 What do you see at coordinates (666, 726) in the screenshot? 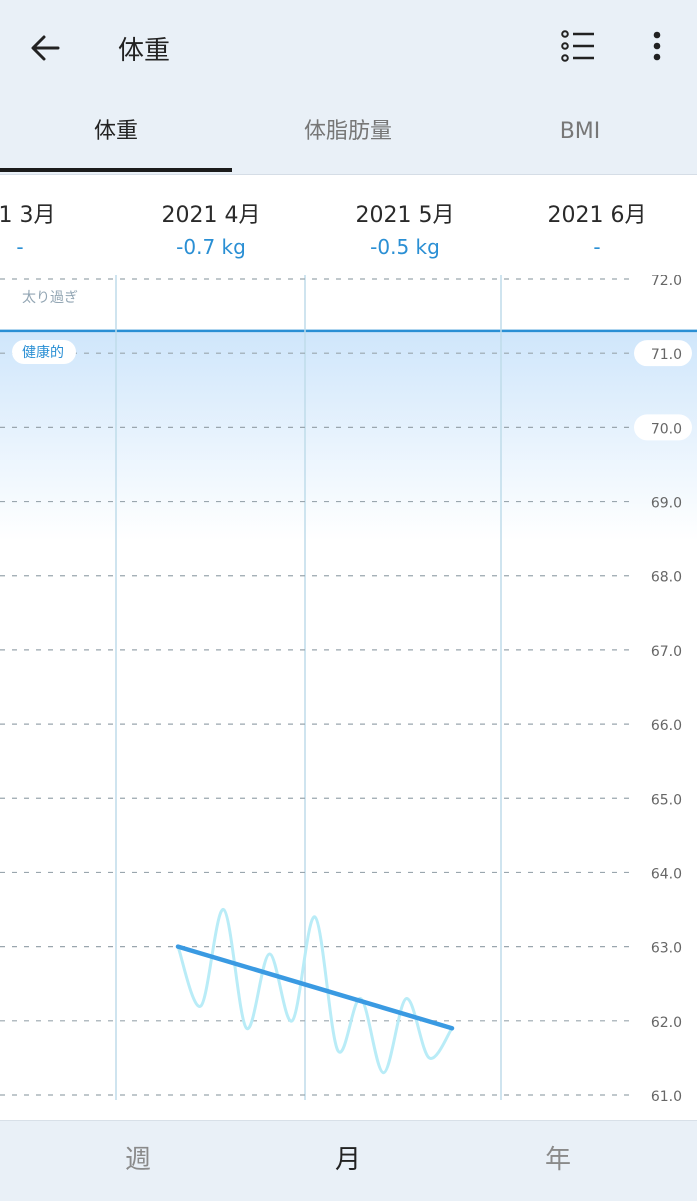
I see `y-tick-label: 66.0` at bounding box center [666, 726].